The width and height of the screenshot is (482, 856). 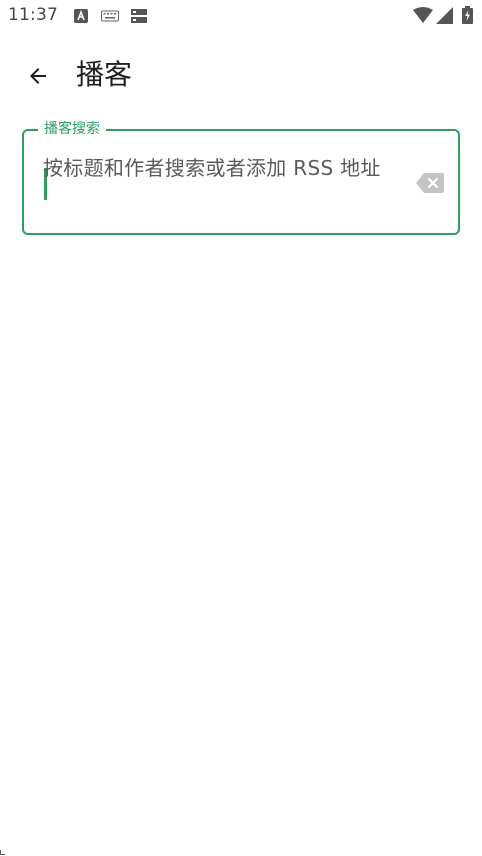 I want to click on search-field-label: 播客搜索, so click(x=72, y=129).